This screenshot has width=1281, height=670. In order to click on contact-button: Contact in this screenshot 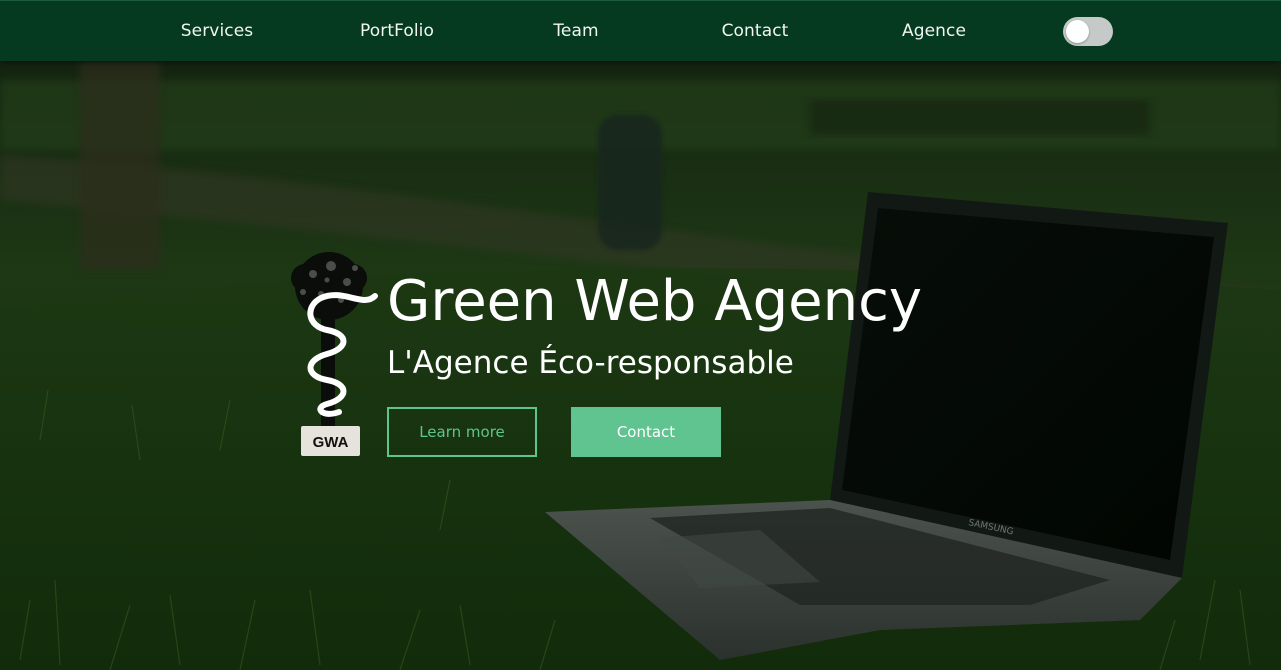, I will do `click(646, 432)`.